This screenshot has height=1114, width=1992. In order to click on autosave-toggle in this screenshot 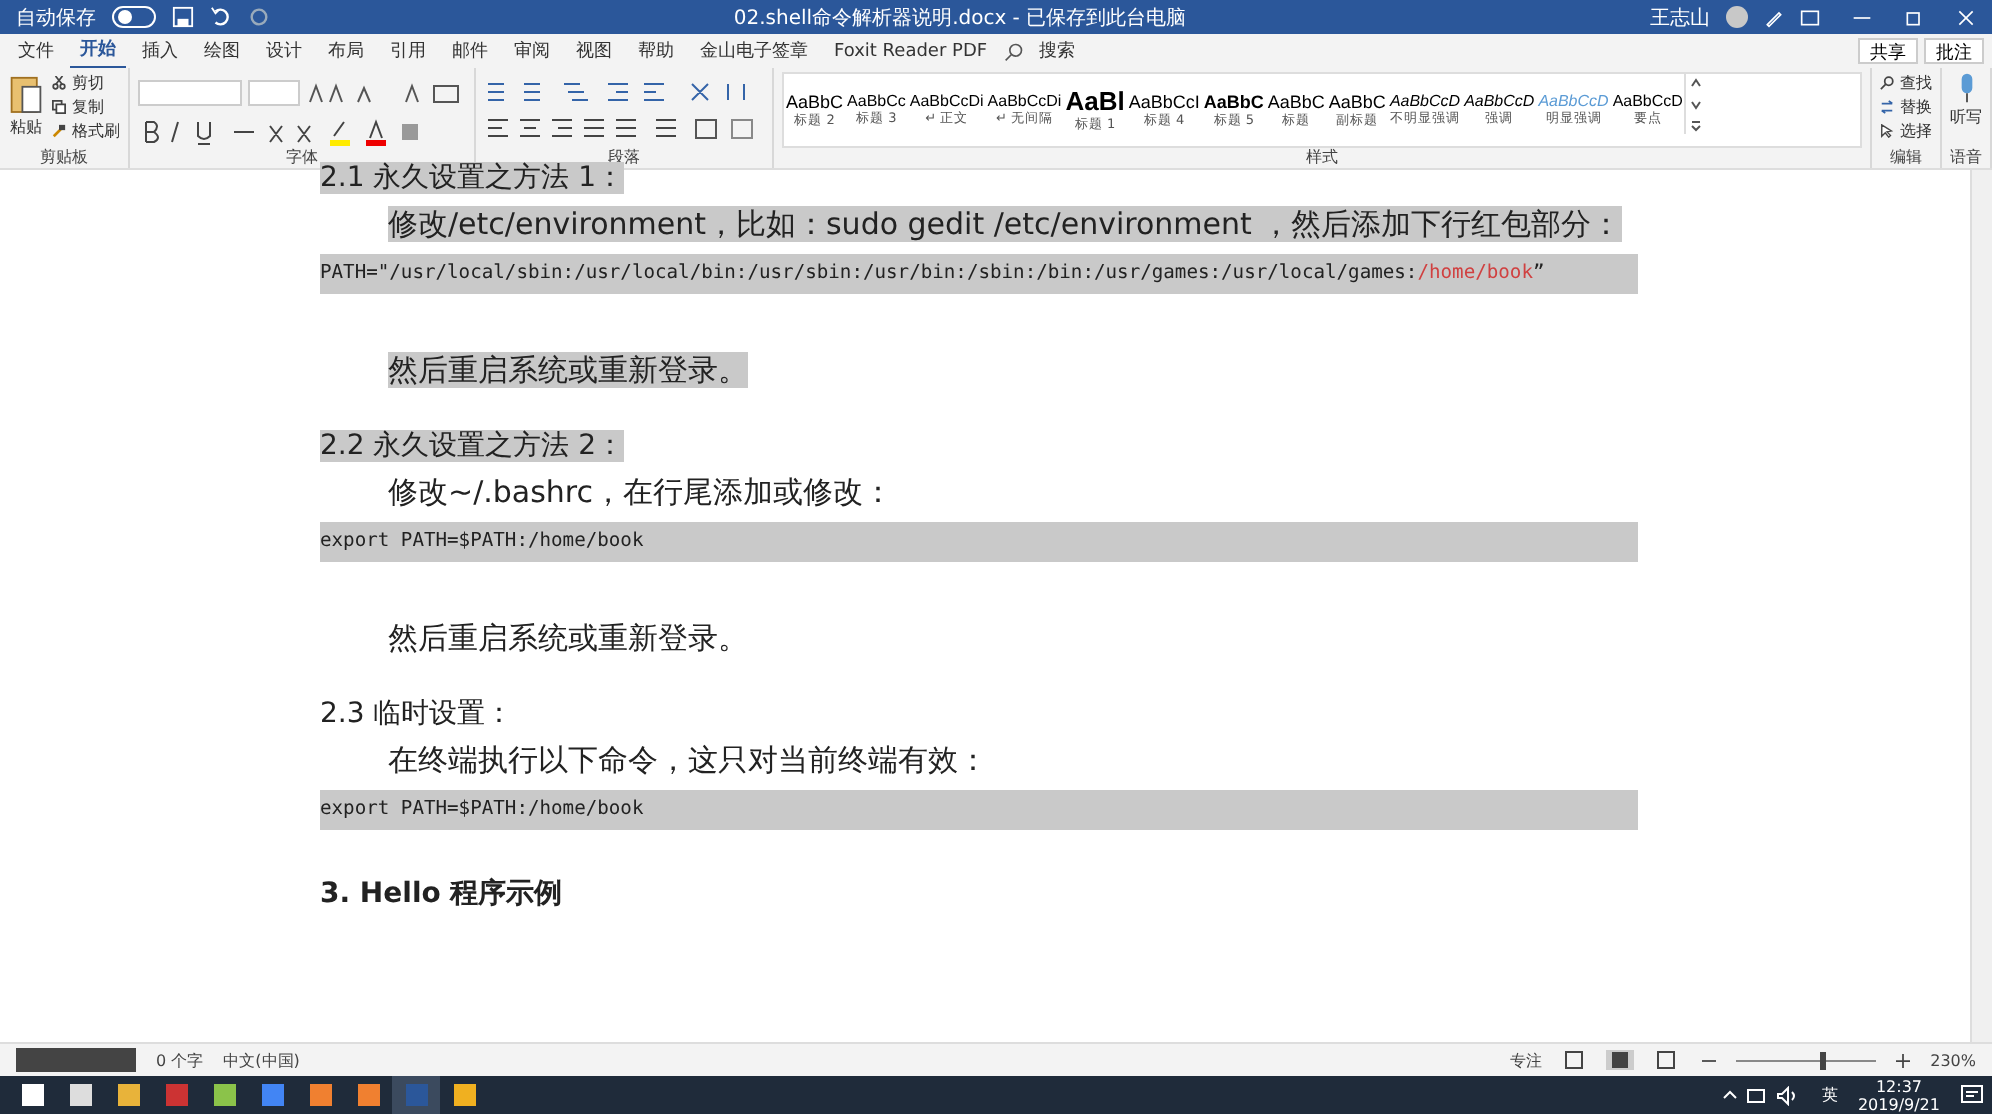, I will do `click(134, 17)`.